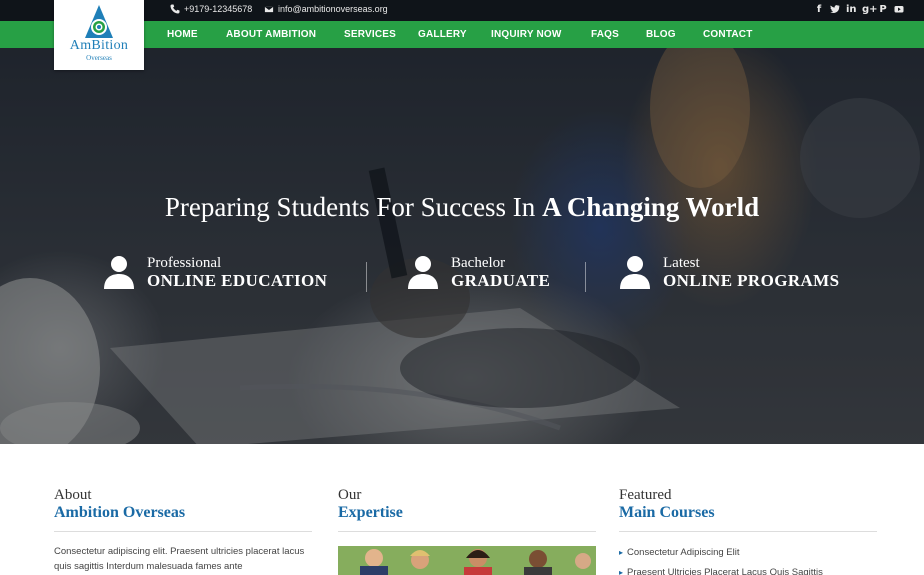  I want to click on nav-contact: CONTACT, so click(728, 34).